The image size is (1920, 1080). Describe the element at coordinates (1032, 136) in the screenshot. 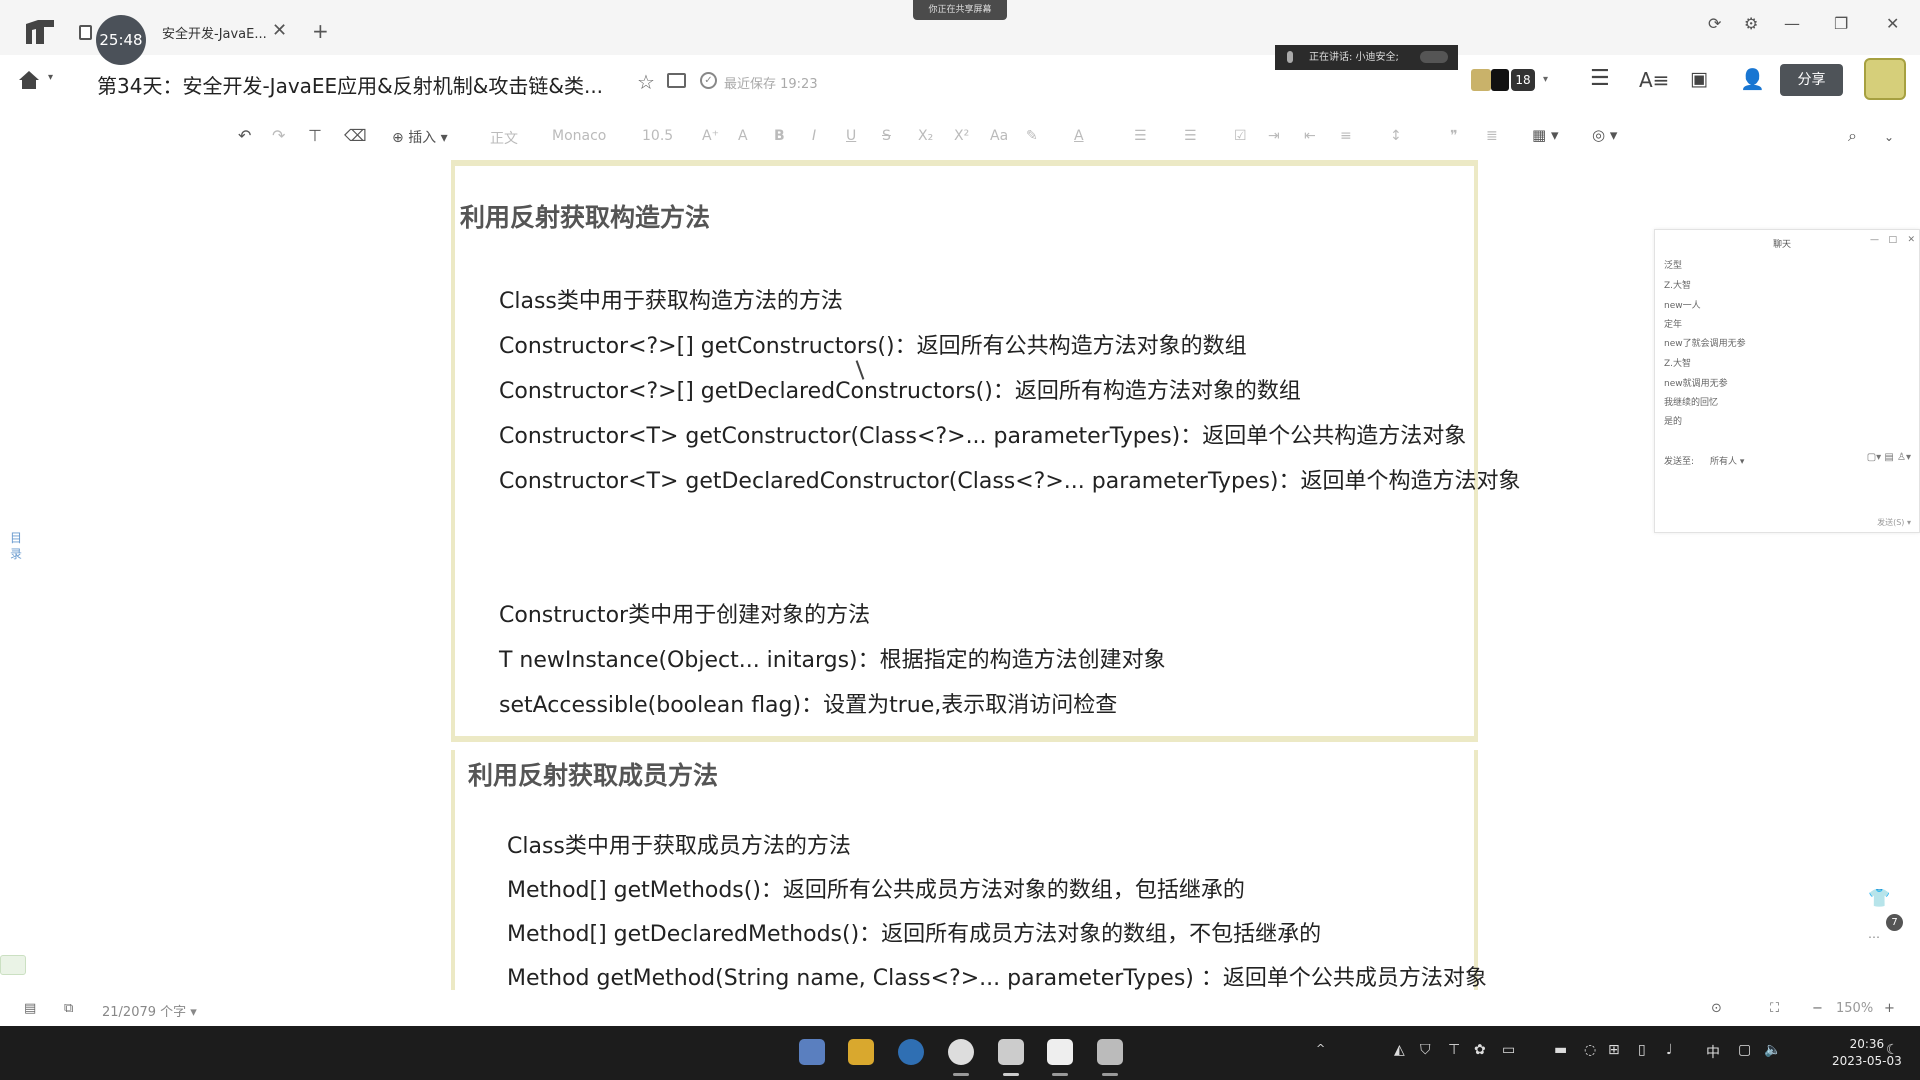

I see `highlight-icon: ✎` at that location.